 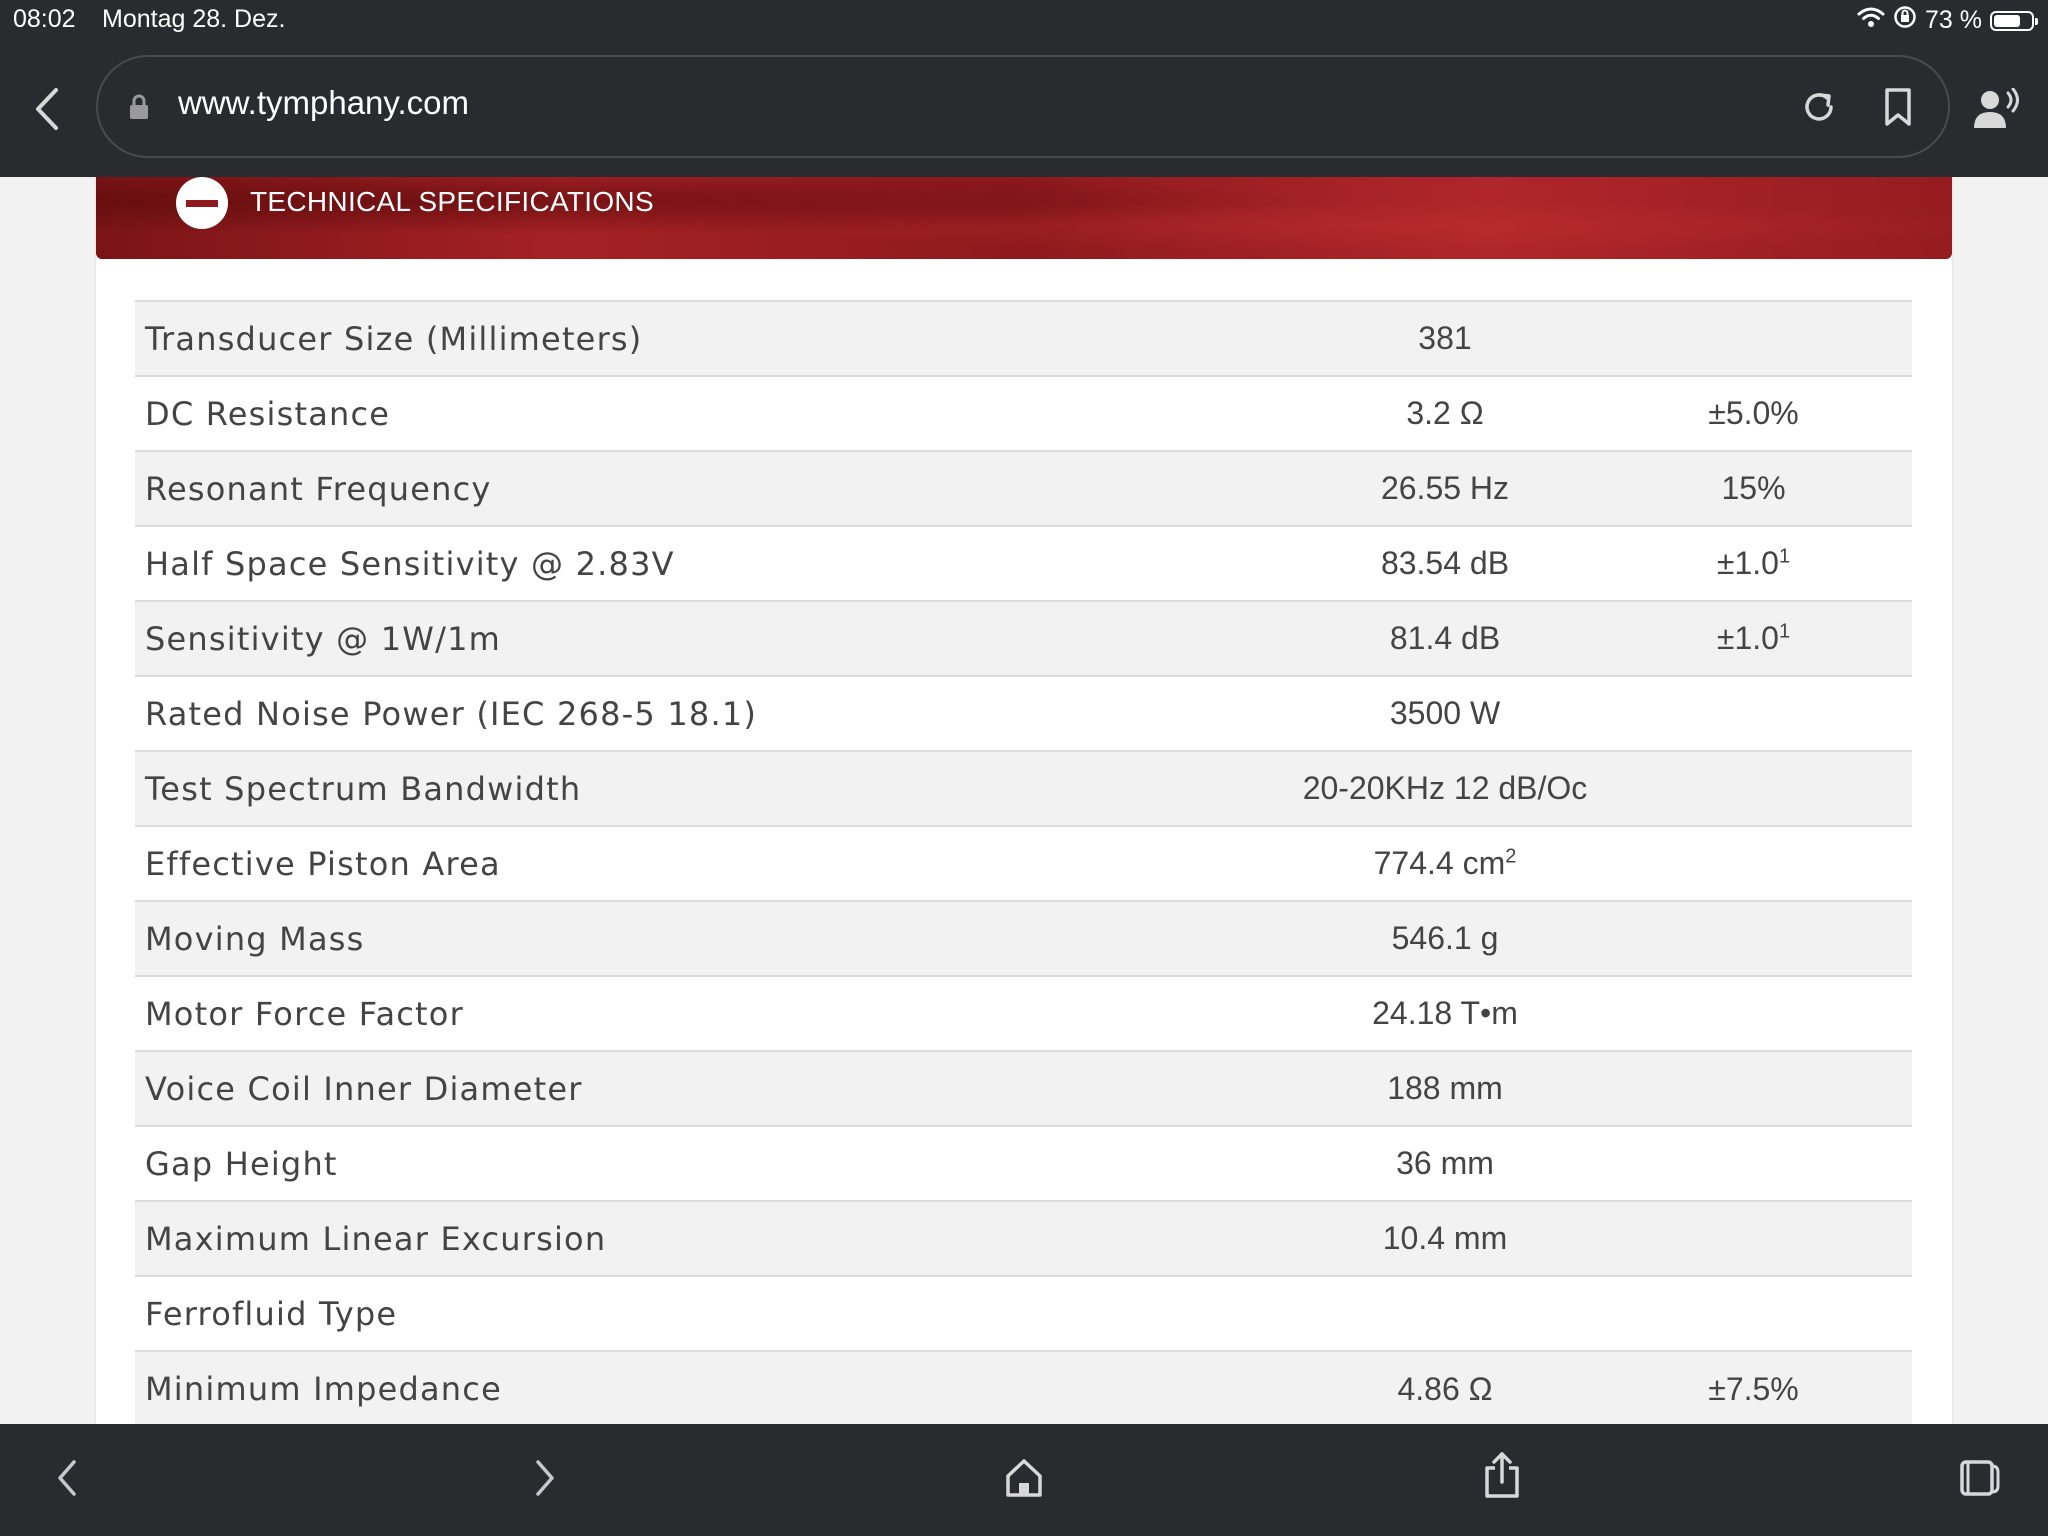 I want to click on table-row: Test Spectrum Bandwidth 20-20KHz 12 dB/Oc, so click(x=1023, y=788).